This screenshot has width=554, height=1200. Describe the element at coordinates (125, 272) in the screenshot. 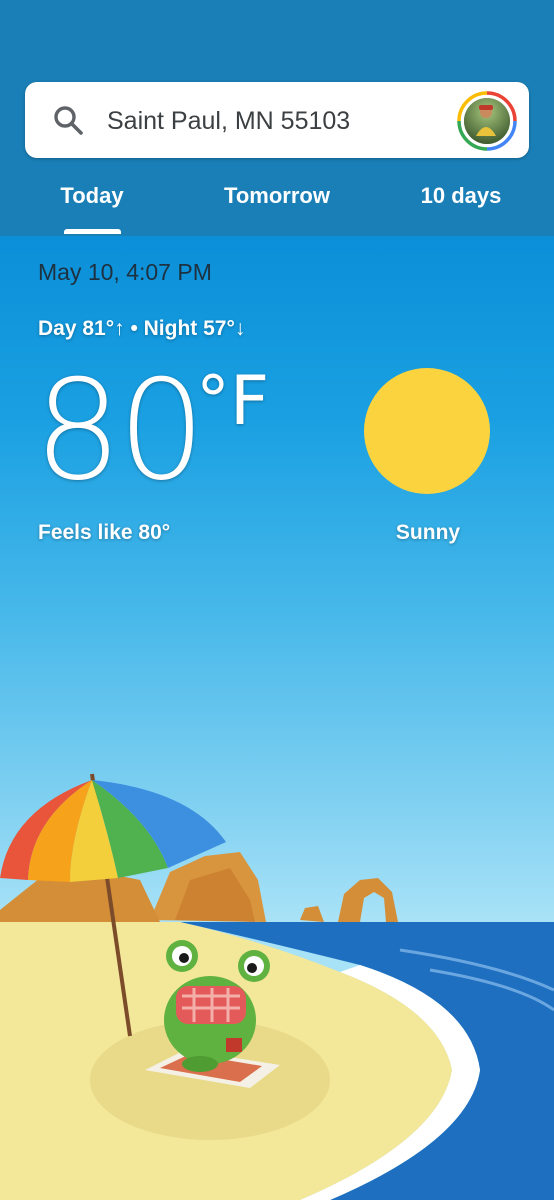

I see `date-time: May 10, 4:07 PM` at that location.